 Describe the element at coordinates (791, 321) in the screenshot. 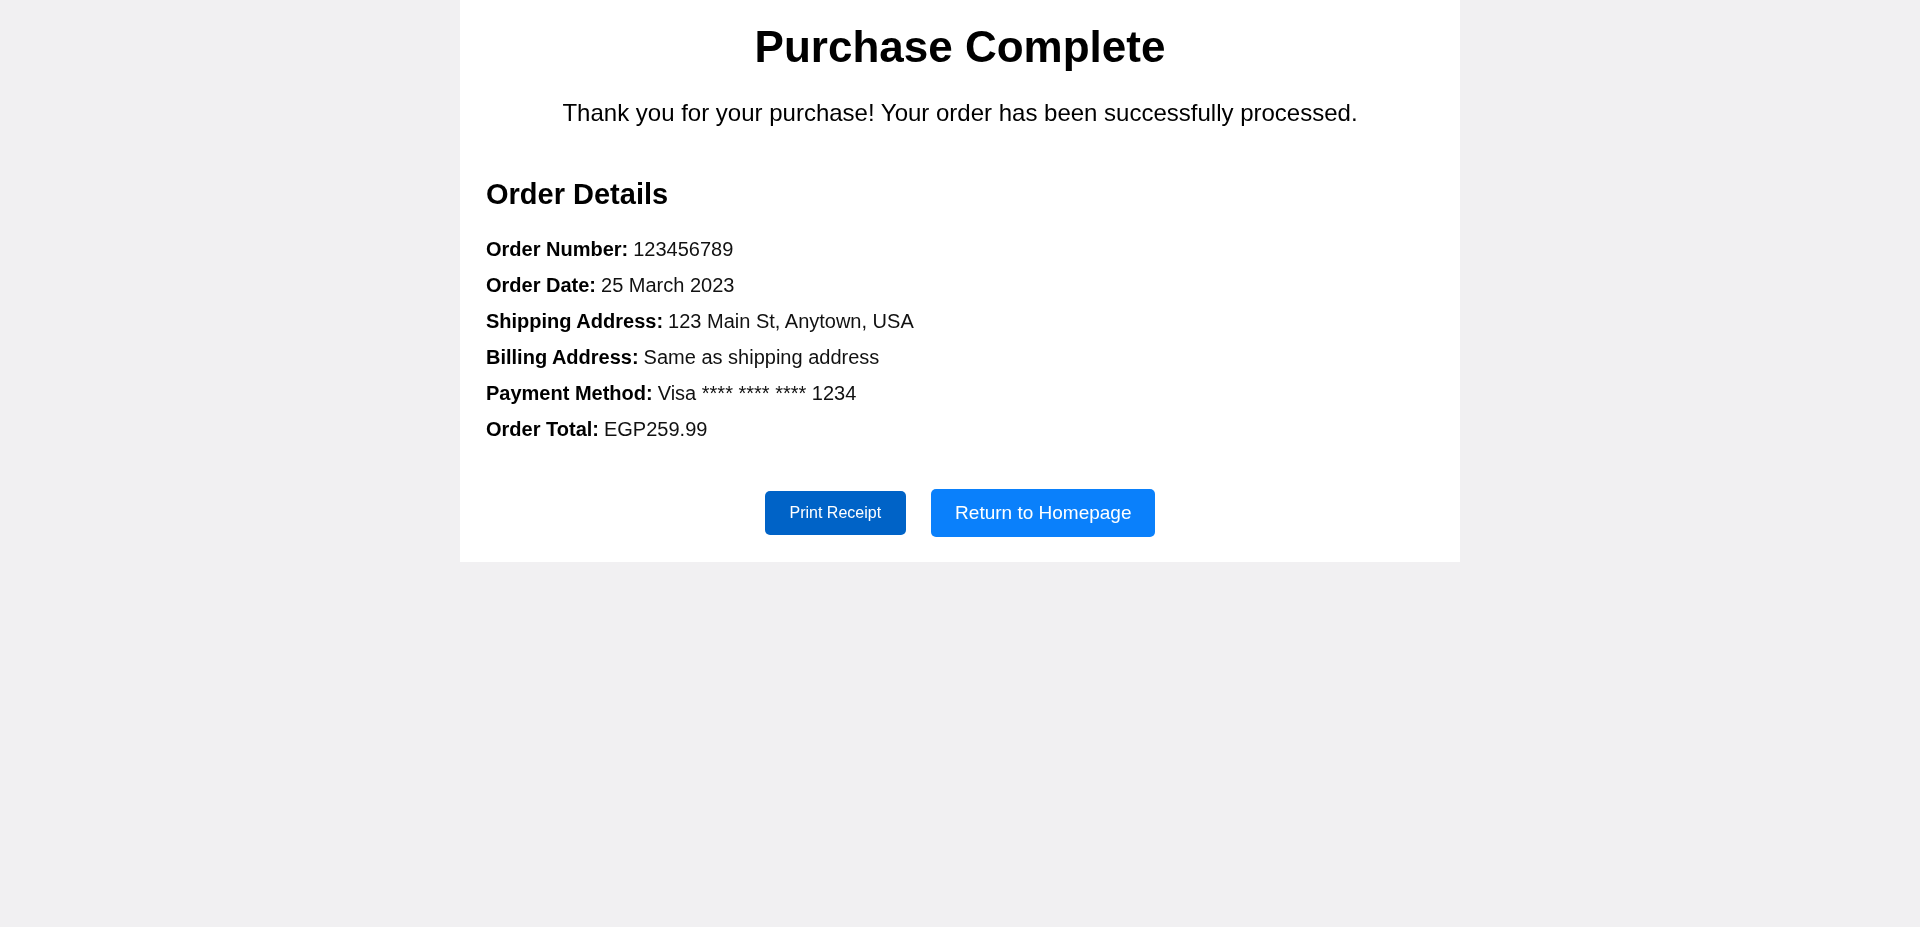

I see `detail-value: 123 Main St, Anytown, USA` at that location.